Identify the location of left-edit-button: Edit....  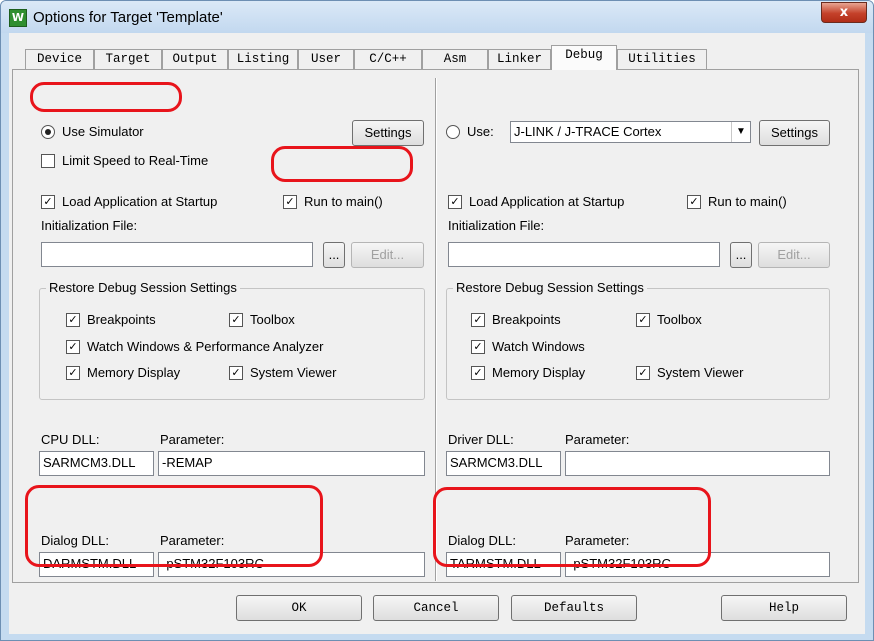
(387, 255).